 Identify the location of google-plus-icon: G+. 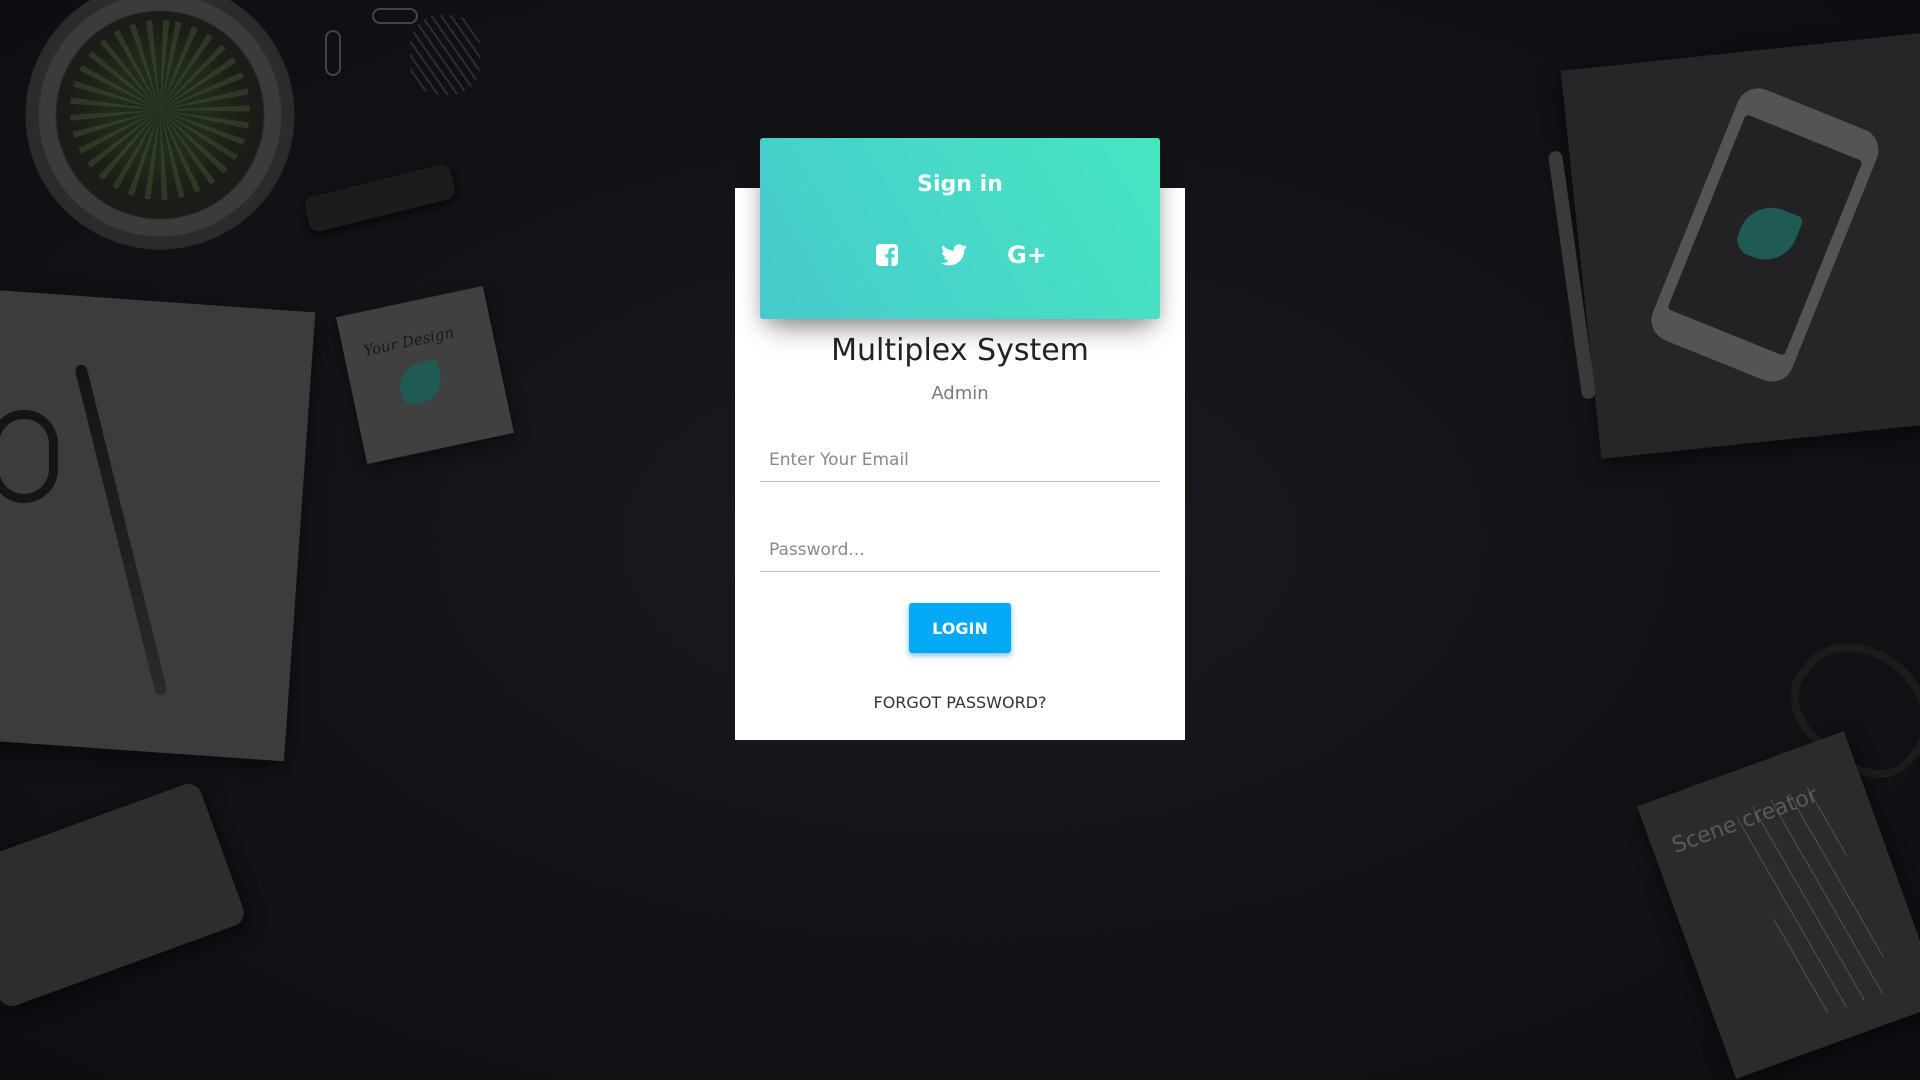
(1027, 255).